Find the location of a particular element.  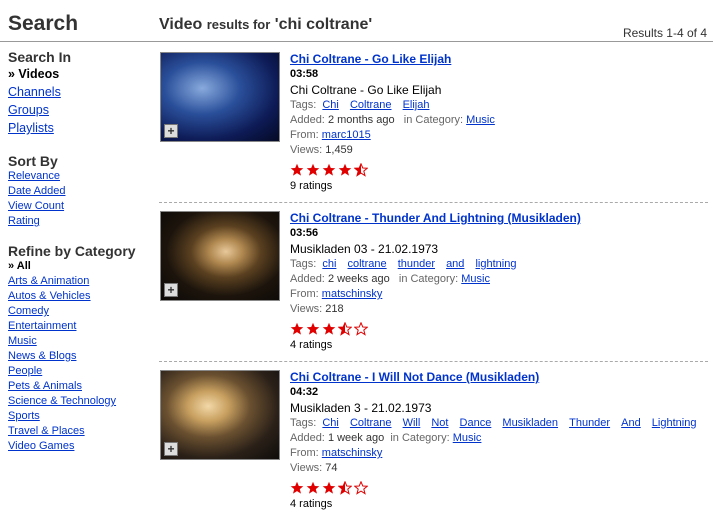

video-views: Views: 218 is located at coordinates (499, 309).